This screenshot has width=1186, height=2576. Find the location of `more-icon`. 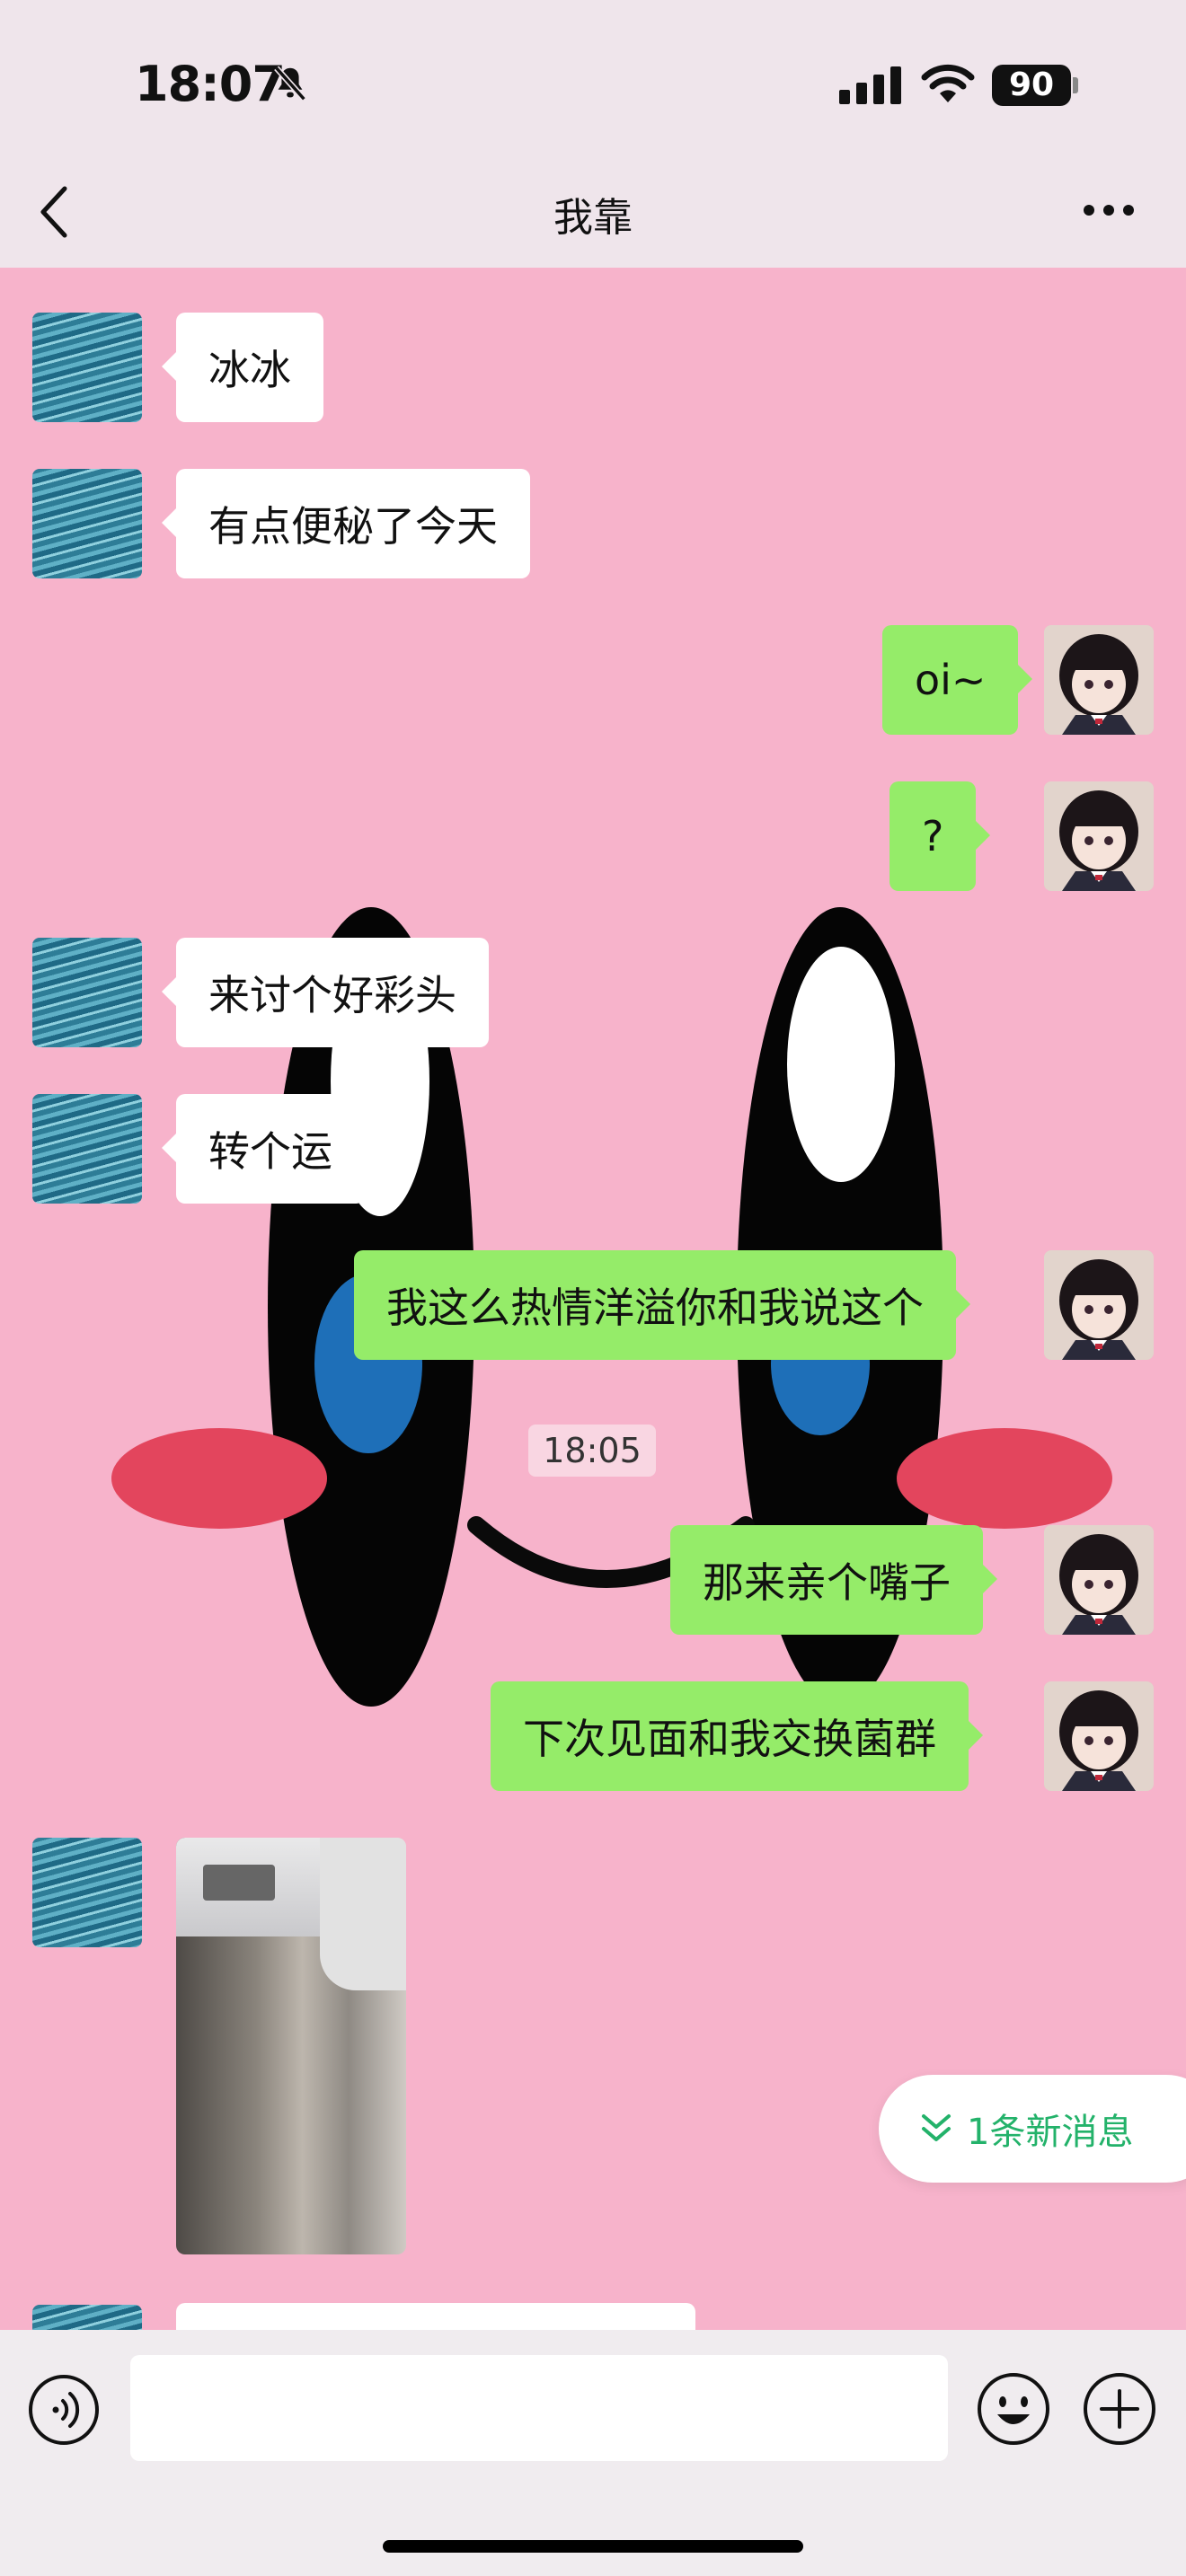

more-icon is located at coordinates (1109, 210).